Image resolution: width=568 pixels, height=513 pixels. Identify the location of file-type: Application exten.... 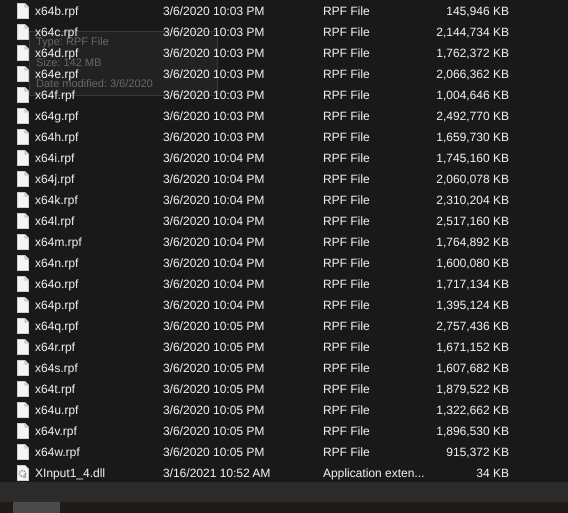
(374, 473).